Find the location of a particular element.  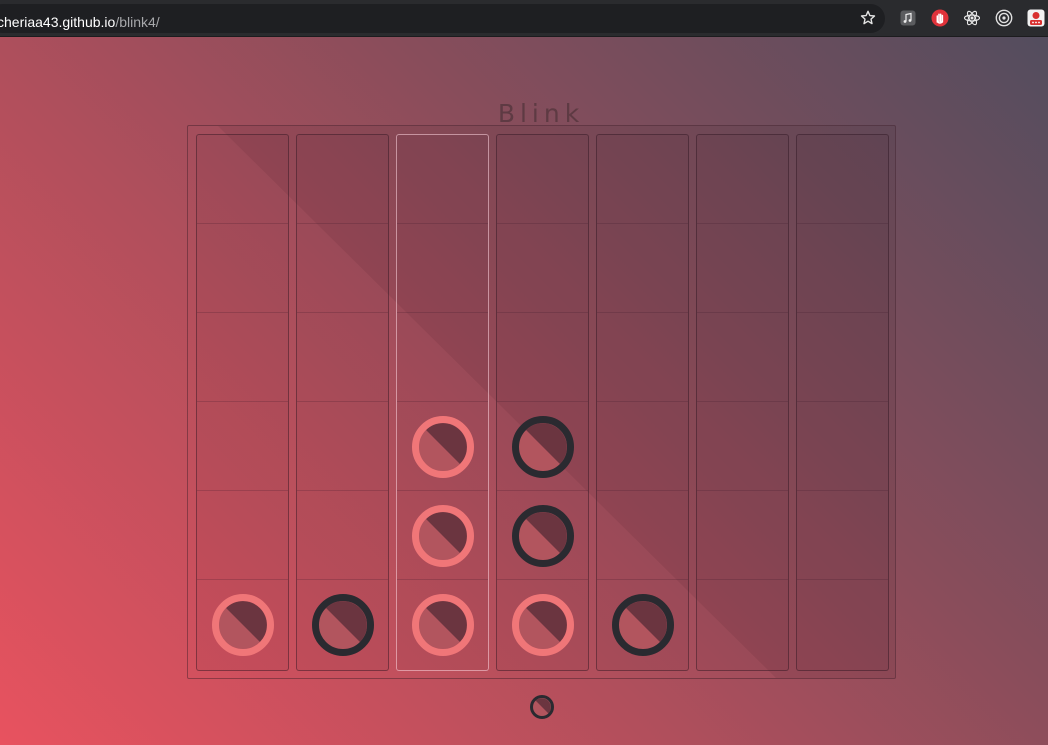

browser-toolbar: cheriaa43.github.io/blink4/ is located at coordinates (524, 18).